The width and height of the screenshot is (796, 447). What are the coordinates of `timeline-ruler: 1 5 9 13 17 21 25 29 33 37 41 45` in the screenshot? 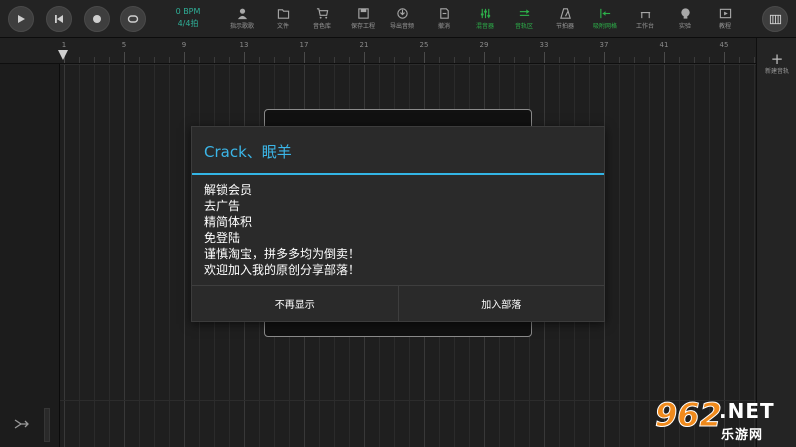 It's located at (378, 51).